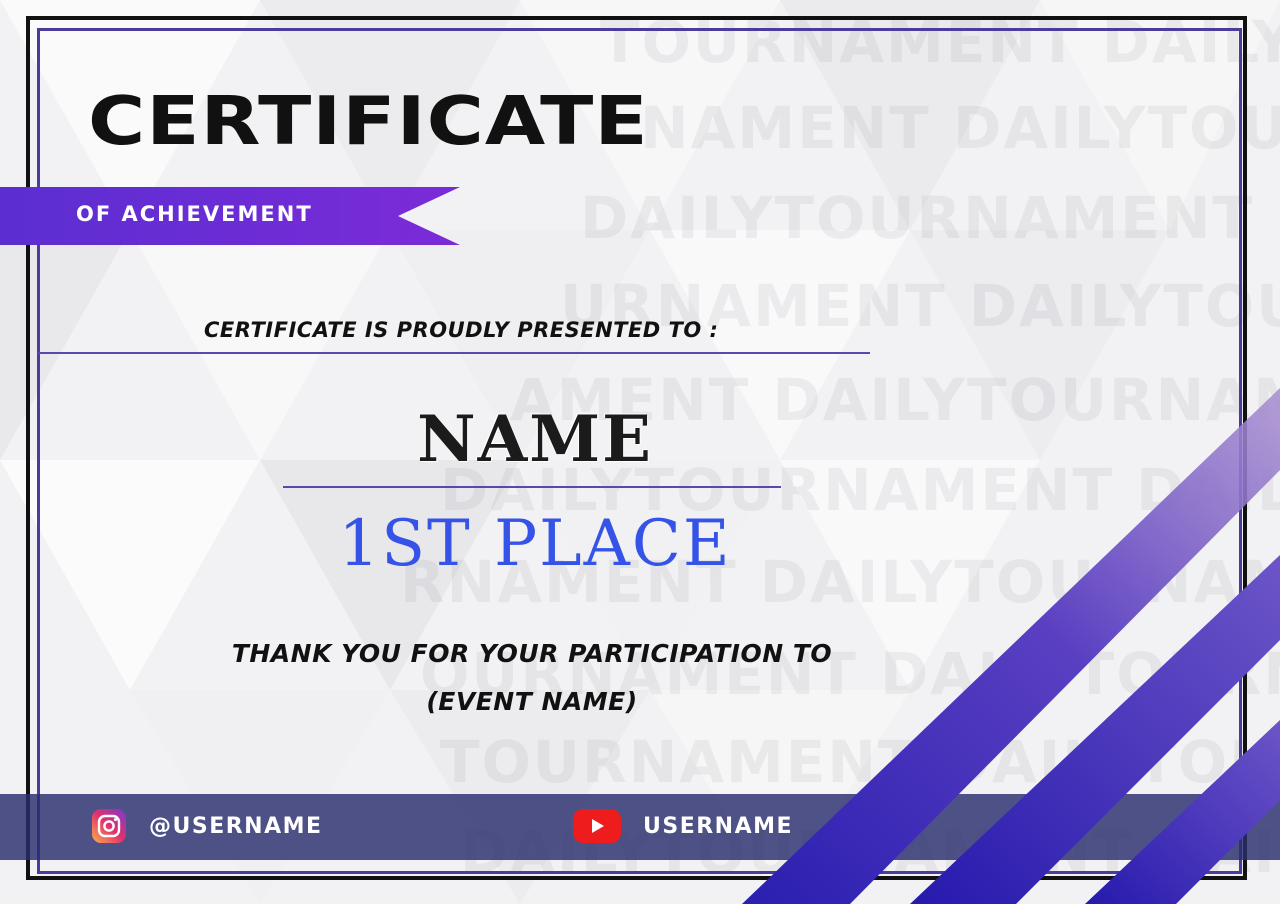 This screenshot has width=1280, height=904. What do you see at coordinates (109, 826) in the screenshot?
I see `instagram-icon` at bounding box center [109, 826].